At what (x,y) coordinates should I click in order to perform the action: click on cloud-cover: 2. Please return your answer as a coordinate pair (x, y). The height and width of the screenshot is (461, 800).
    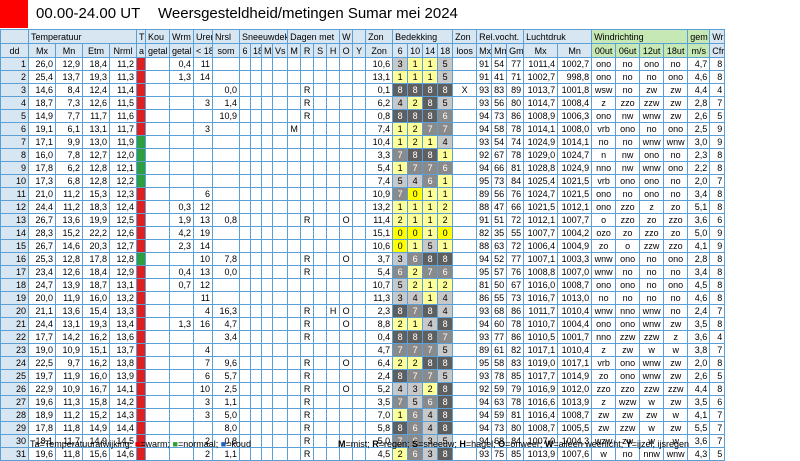
    Looking at the image, I should click on (415, 363).